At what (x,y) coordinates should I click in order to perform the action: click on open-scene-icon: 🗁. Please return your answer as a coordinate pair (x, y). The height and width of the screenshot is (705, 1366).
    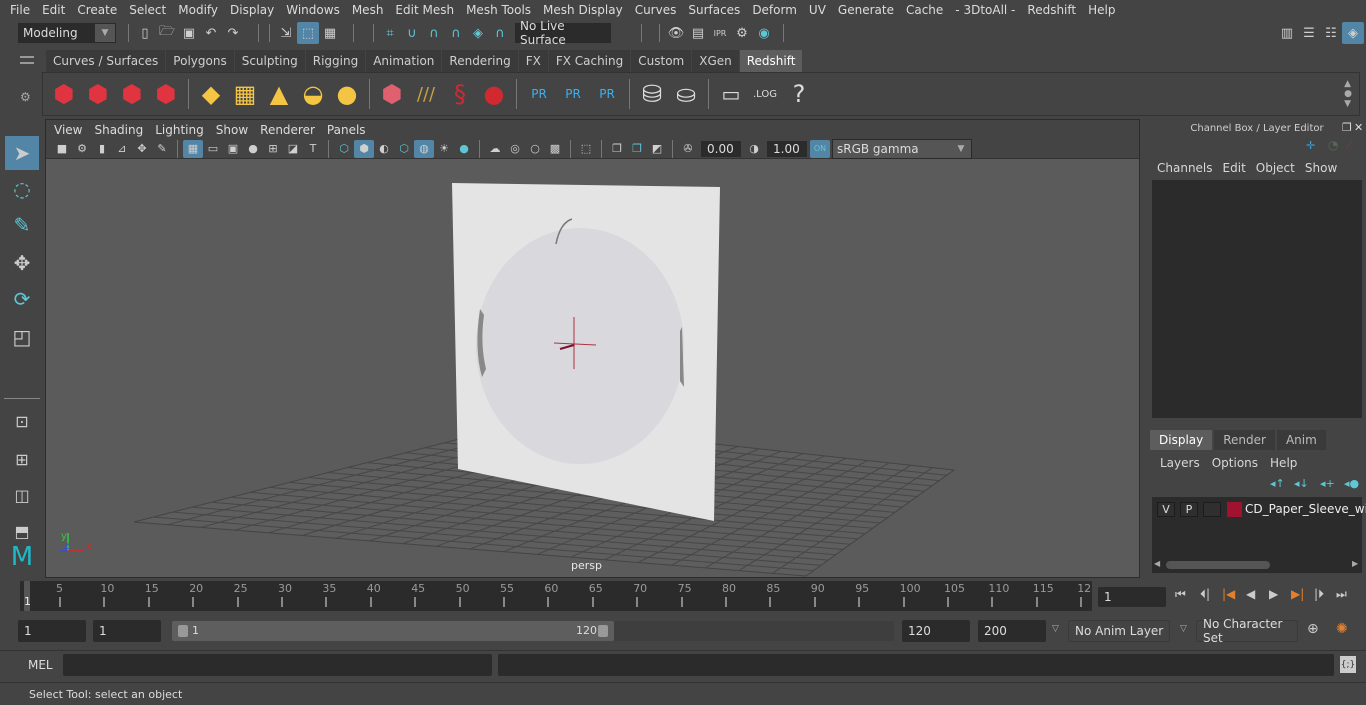
    Looking at the image, I should click on (167, 33).